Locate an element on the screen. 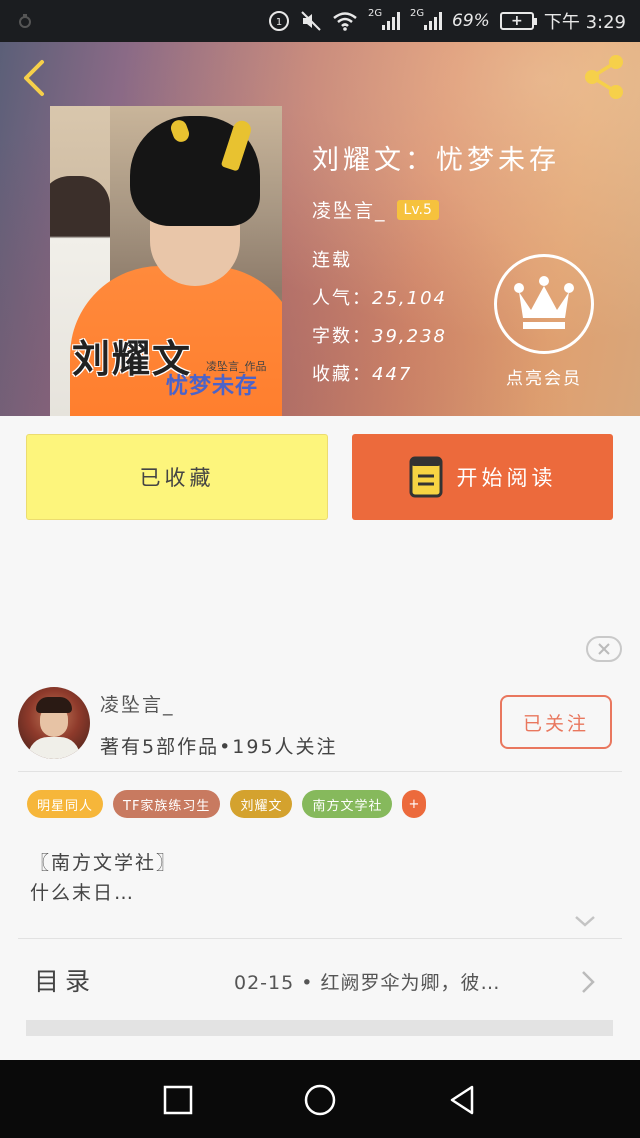  favorites-value: 447 is located at coordinates (392, 374).